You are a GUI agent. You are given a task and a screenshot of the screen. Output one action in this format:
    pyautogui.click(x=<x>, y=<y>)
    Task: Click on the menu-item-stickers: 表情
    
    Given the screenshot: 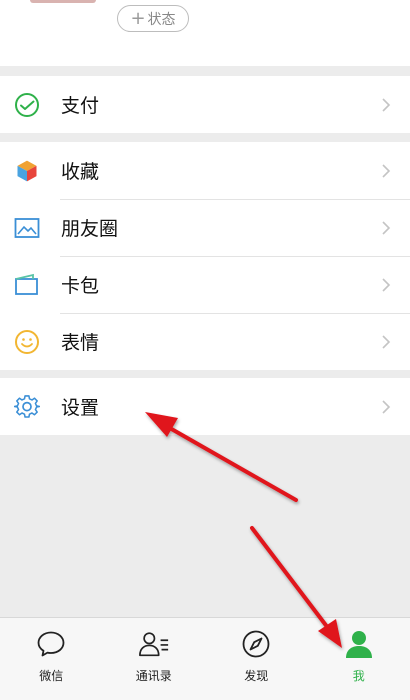 What is the action you would take?
    pyautogui.click(x=205, y=341)
    